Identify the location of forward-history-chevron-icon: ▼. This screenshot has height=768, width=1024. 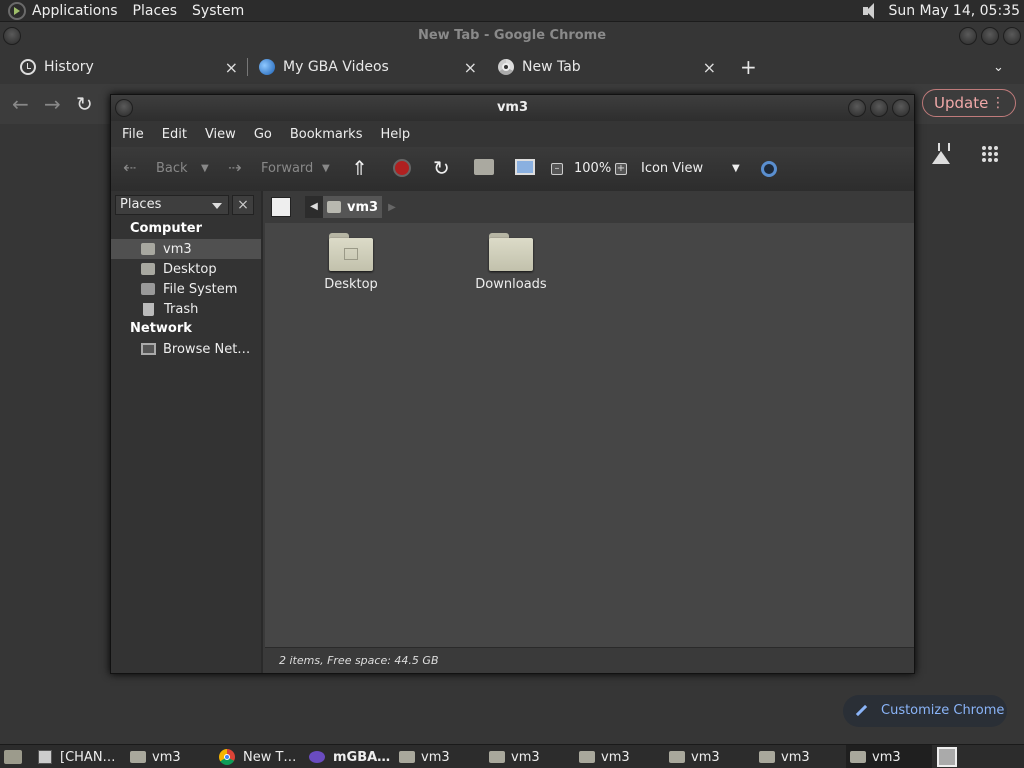
(326, 168).